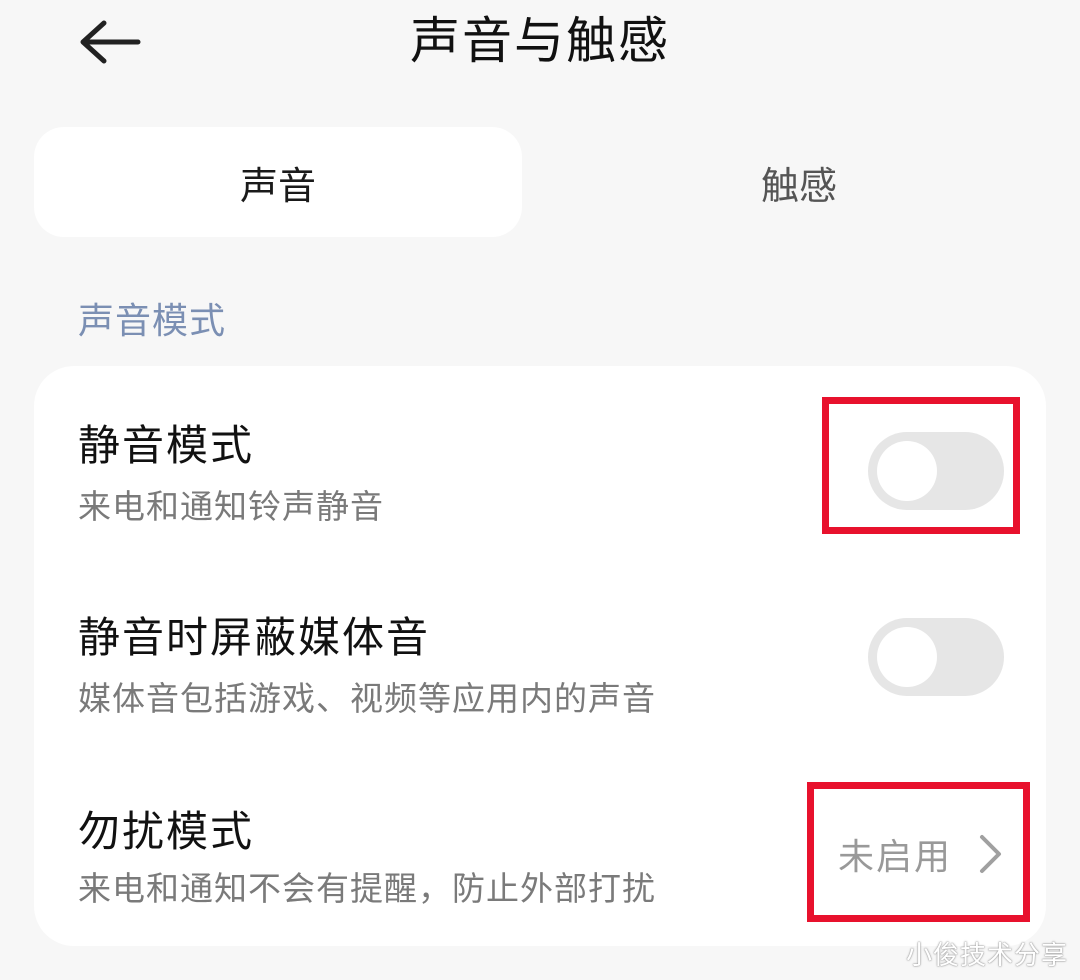 Image resolution: width=1080 pixels, height=980 pixels. I want to click on setting-subtitle: 来电和通知铃声静音, so click(231, 506).